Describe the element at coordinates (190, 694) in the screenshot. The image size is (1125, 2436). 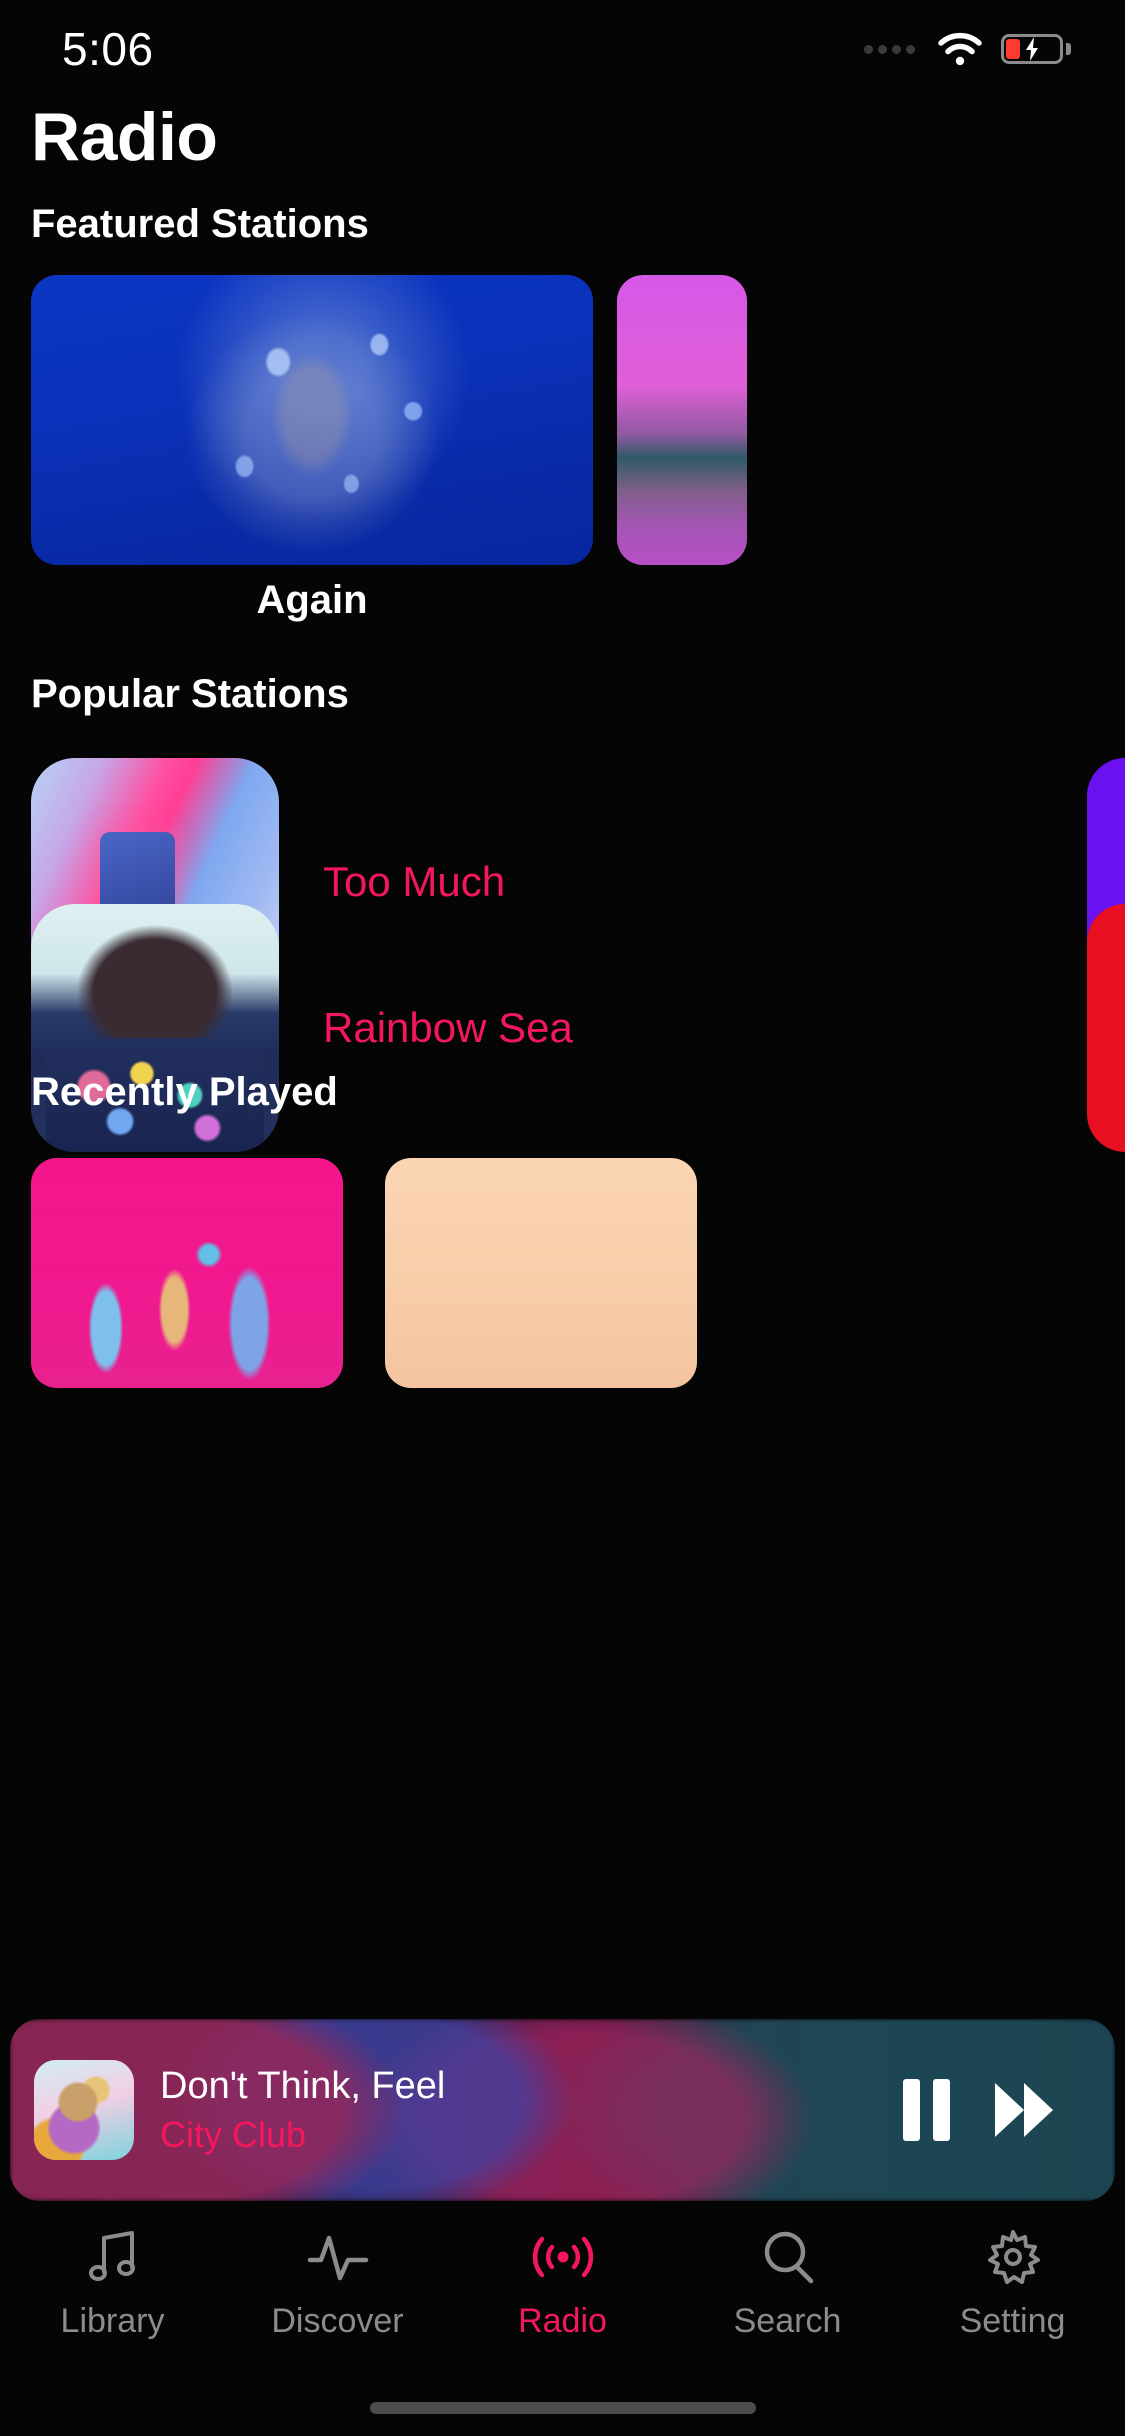
I see `popular-section-heading: Popular Stations` at that location.